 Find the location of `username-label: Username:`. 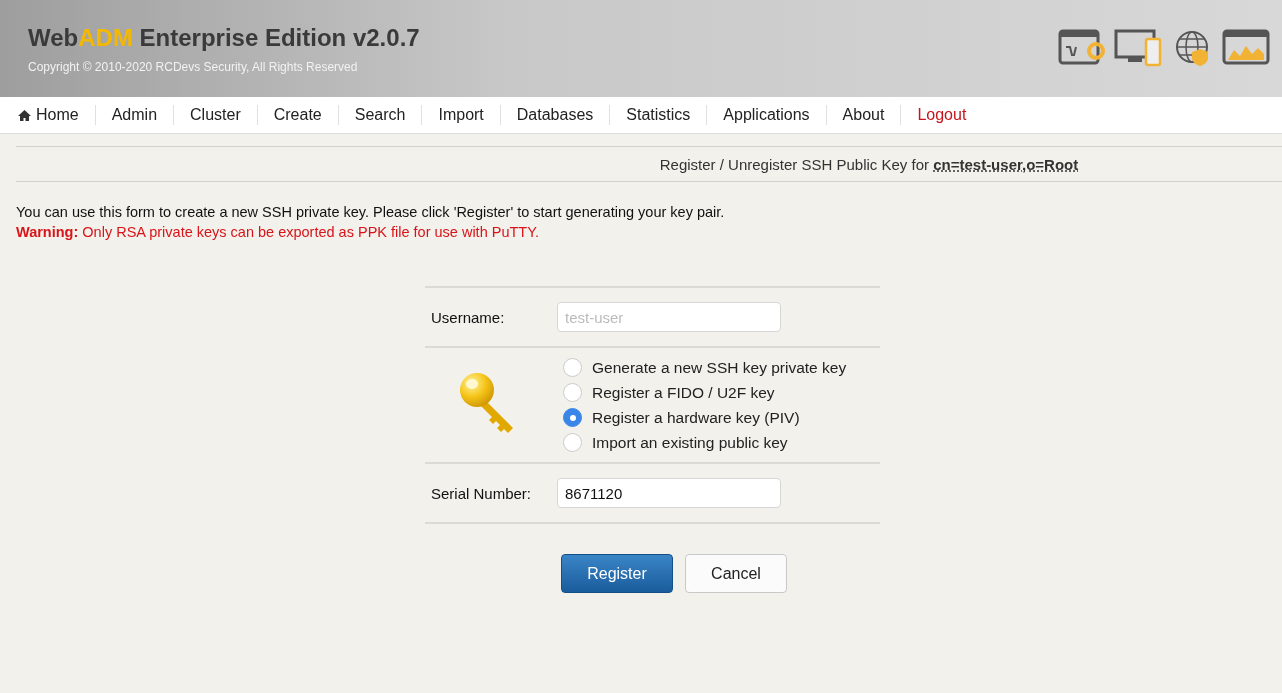

username-label: Username: is located at coordinates (468, 317).